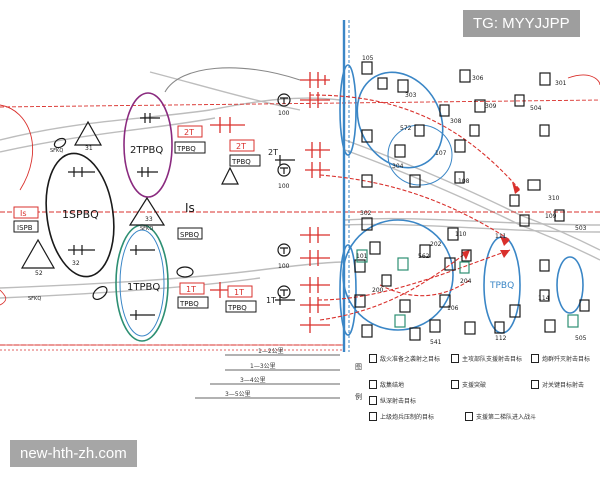 The image size is (600, 480). What do you see at coordinates (456, 121) in the screenshot?
I see `tnum-308: 308` at bounding box center [456, 121].